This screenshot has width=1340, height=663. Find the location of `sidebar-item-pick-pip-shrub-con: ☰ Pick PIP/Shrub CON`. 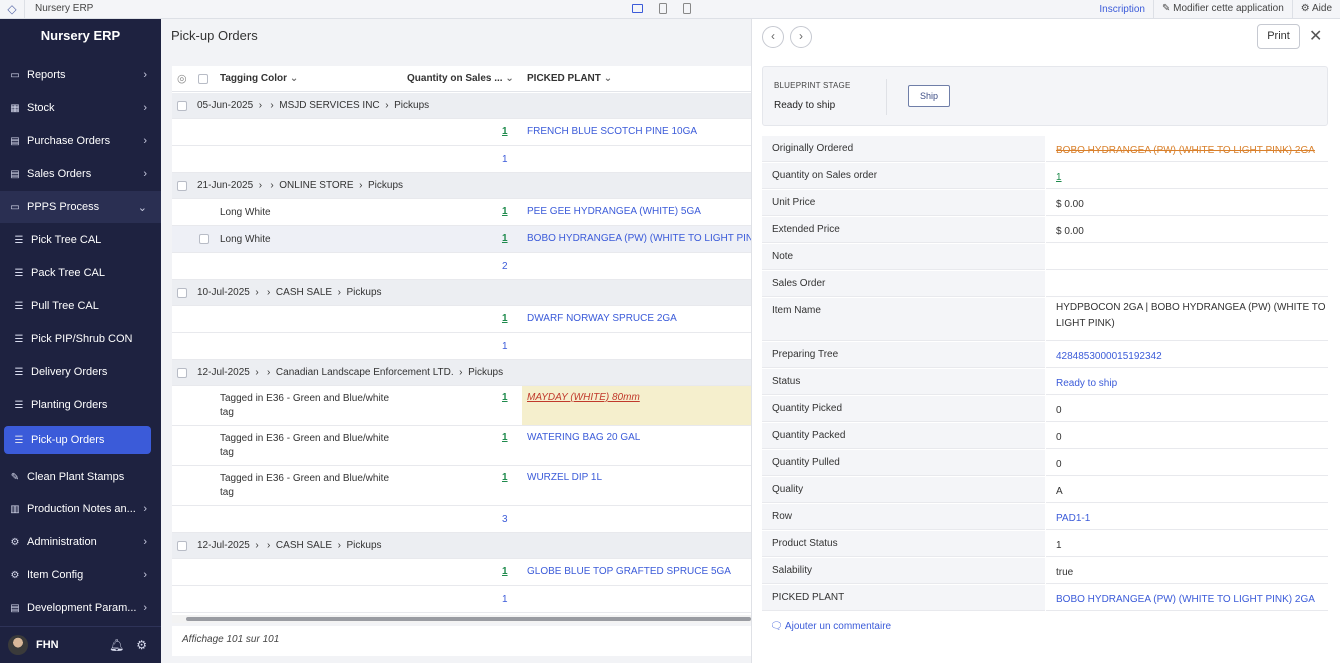

sidebar-item-pick-pip-shrub-con: ☰ Pick PIP/Shrub CON is located at coordinates (80, 339).